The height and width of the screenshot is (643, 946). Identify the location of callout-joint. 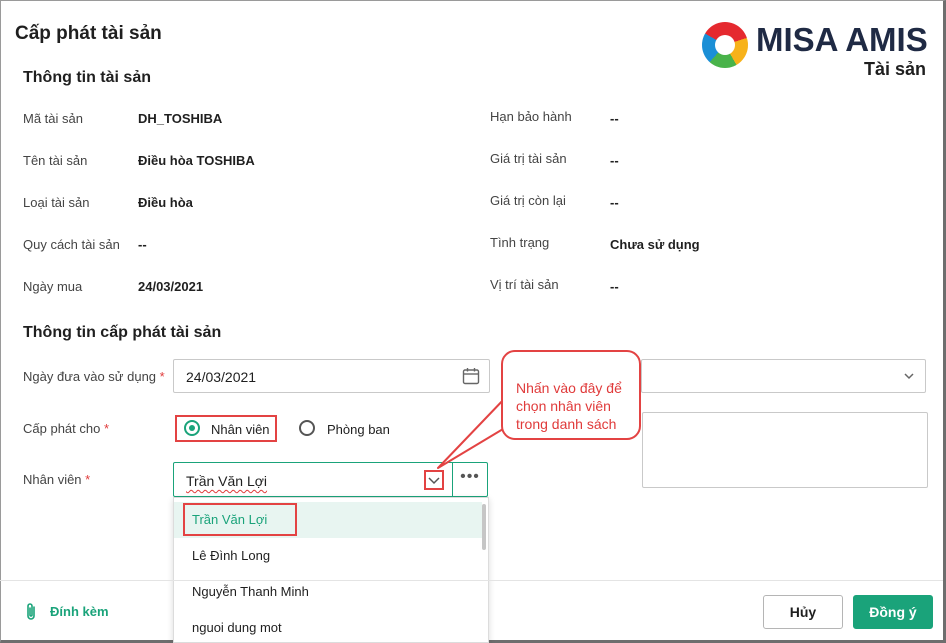
(505, 409).